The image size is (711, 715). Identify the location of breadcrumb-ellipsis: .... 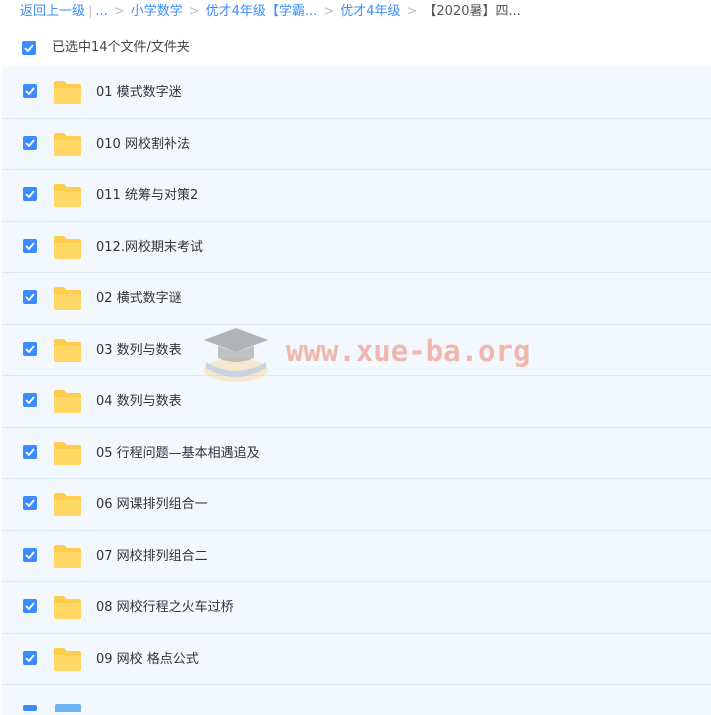
(101, 11).